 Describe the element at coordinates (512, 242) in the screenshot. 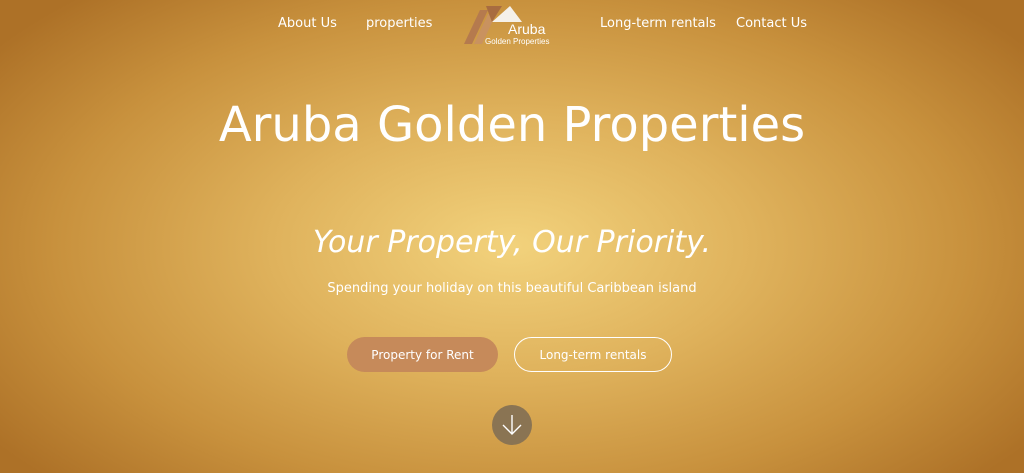

I see `hero-tagline: Your Property, Our Priority.` at that location.